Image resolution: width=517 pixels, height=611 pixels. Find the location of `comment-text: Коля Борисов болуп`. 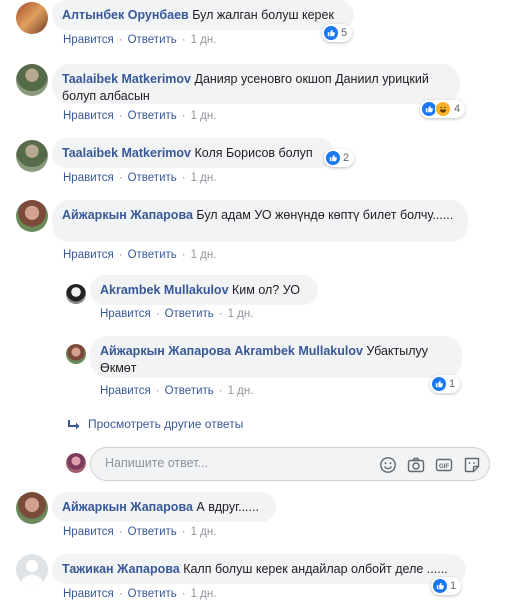

comment-text: Коля Борисов болуп is located at coordinates (253, 153).